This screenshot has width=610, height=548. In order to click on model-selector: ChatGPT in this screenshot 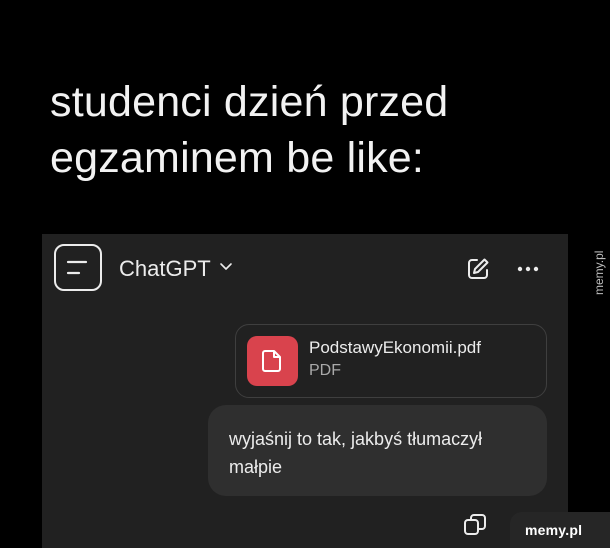, I will do `click(165, 269)`.